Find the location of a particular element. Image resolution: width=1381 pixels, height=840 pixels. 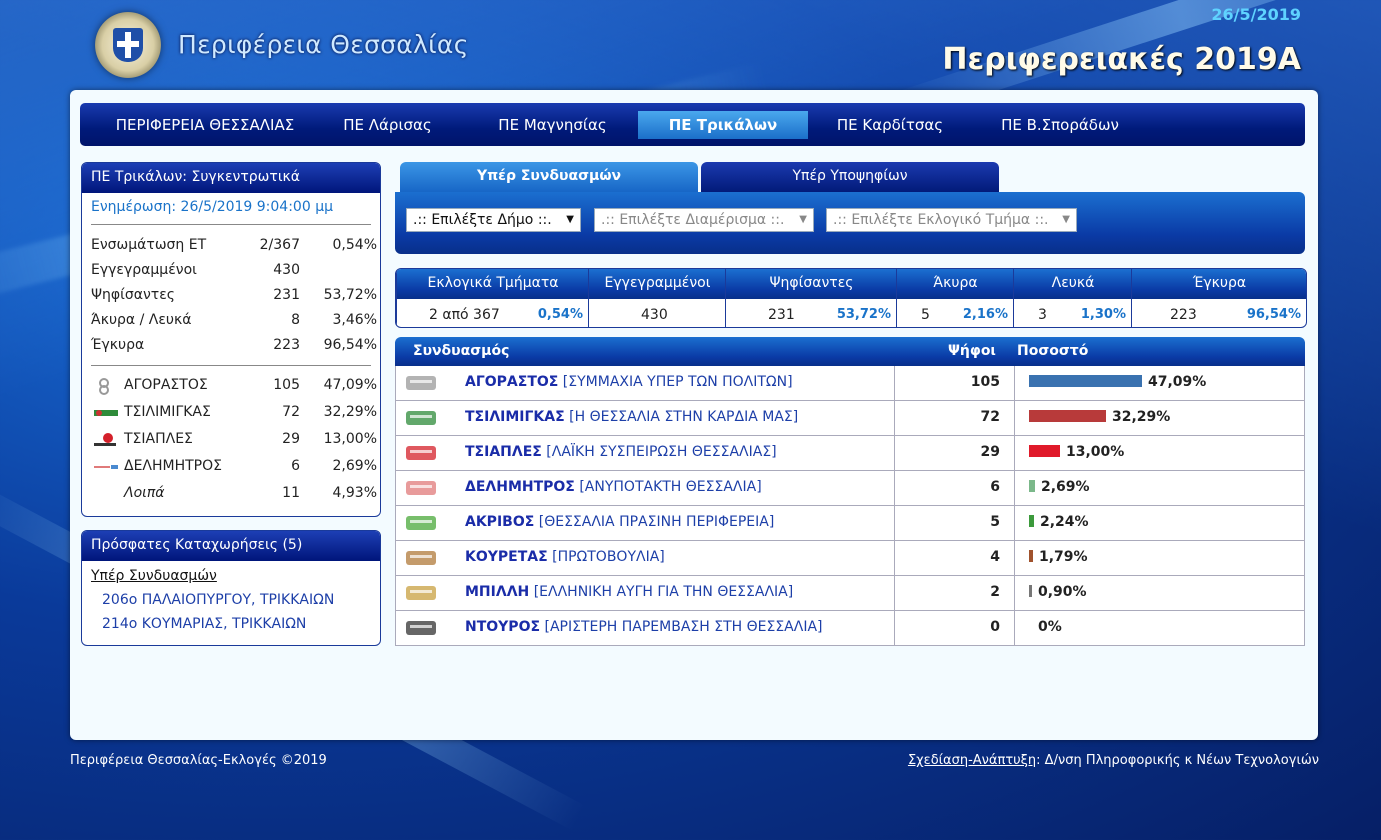

party-votes: 5 is located at coordinates (995, 522).